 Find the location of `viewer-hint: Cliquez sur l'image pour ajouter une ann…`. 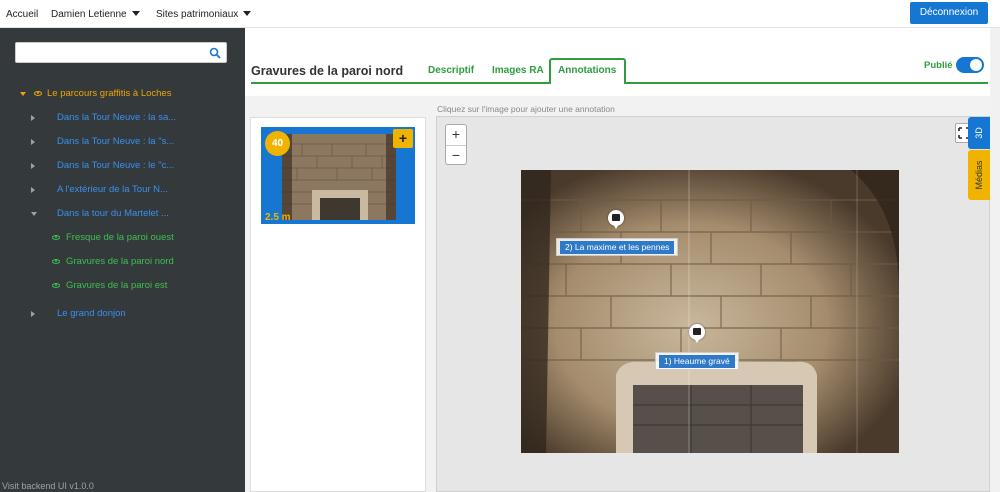

viewer-hint: Cliquez sur l'image pour ajouter une ann… is located at coordinates (526, 109).